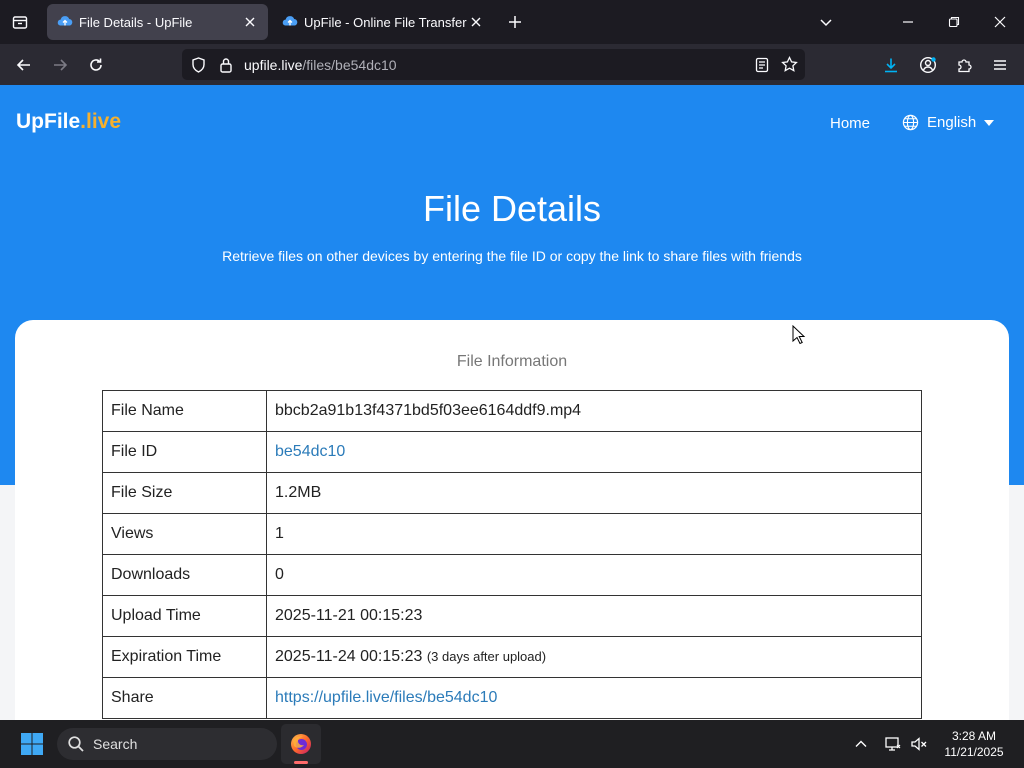  I want to click on upload-time-value: 2025-11-21 00:15:23, so click(594, 616).